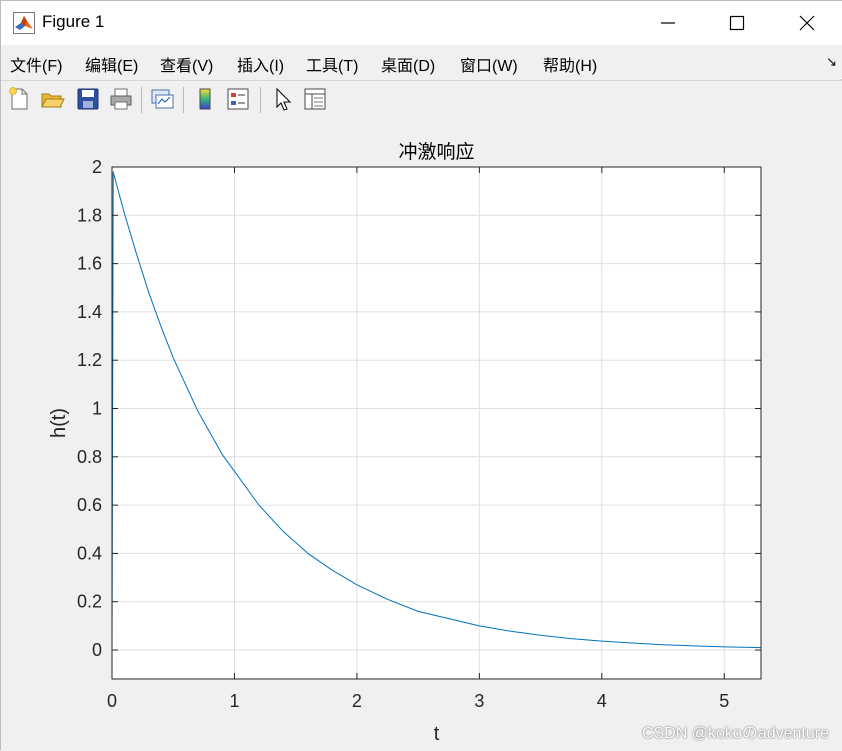 Image resolution: width=842 pixels, height=751 pixels. What do you see at coordinates (831, 62) in the screenshot?
I see `dock-arrow-icon: ↘` at bounding box center [831, 62].